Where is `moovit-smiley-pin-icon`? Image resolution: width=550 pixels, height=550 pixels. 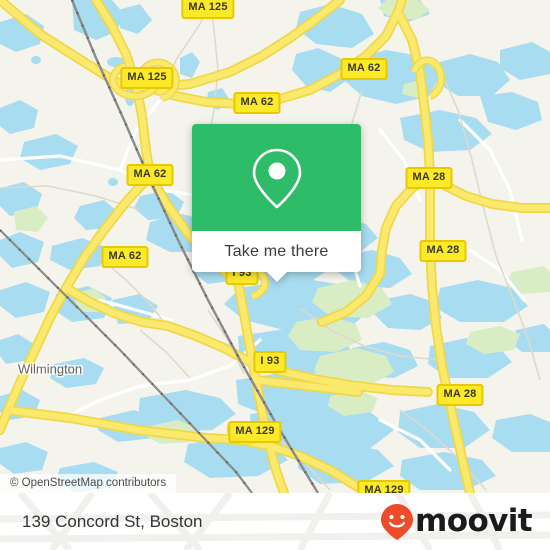 moovit-smiley-pin-icon is located at coordinates (397, 521).